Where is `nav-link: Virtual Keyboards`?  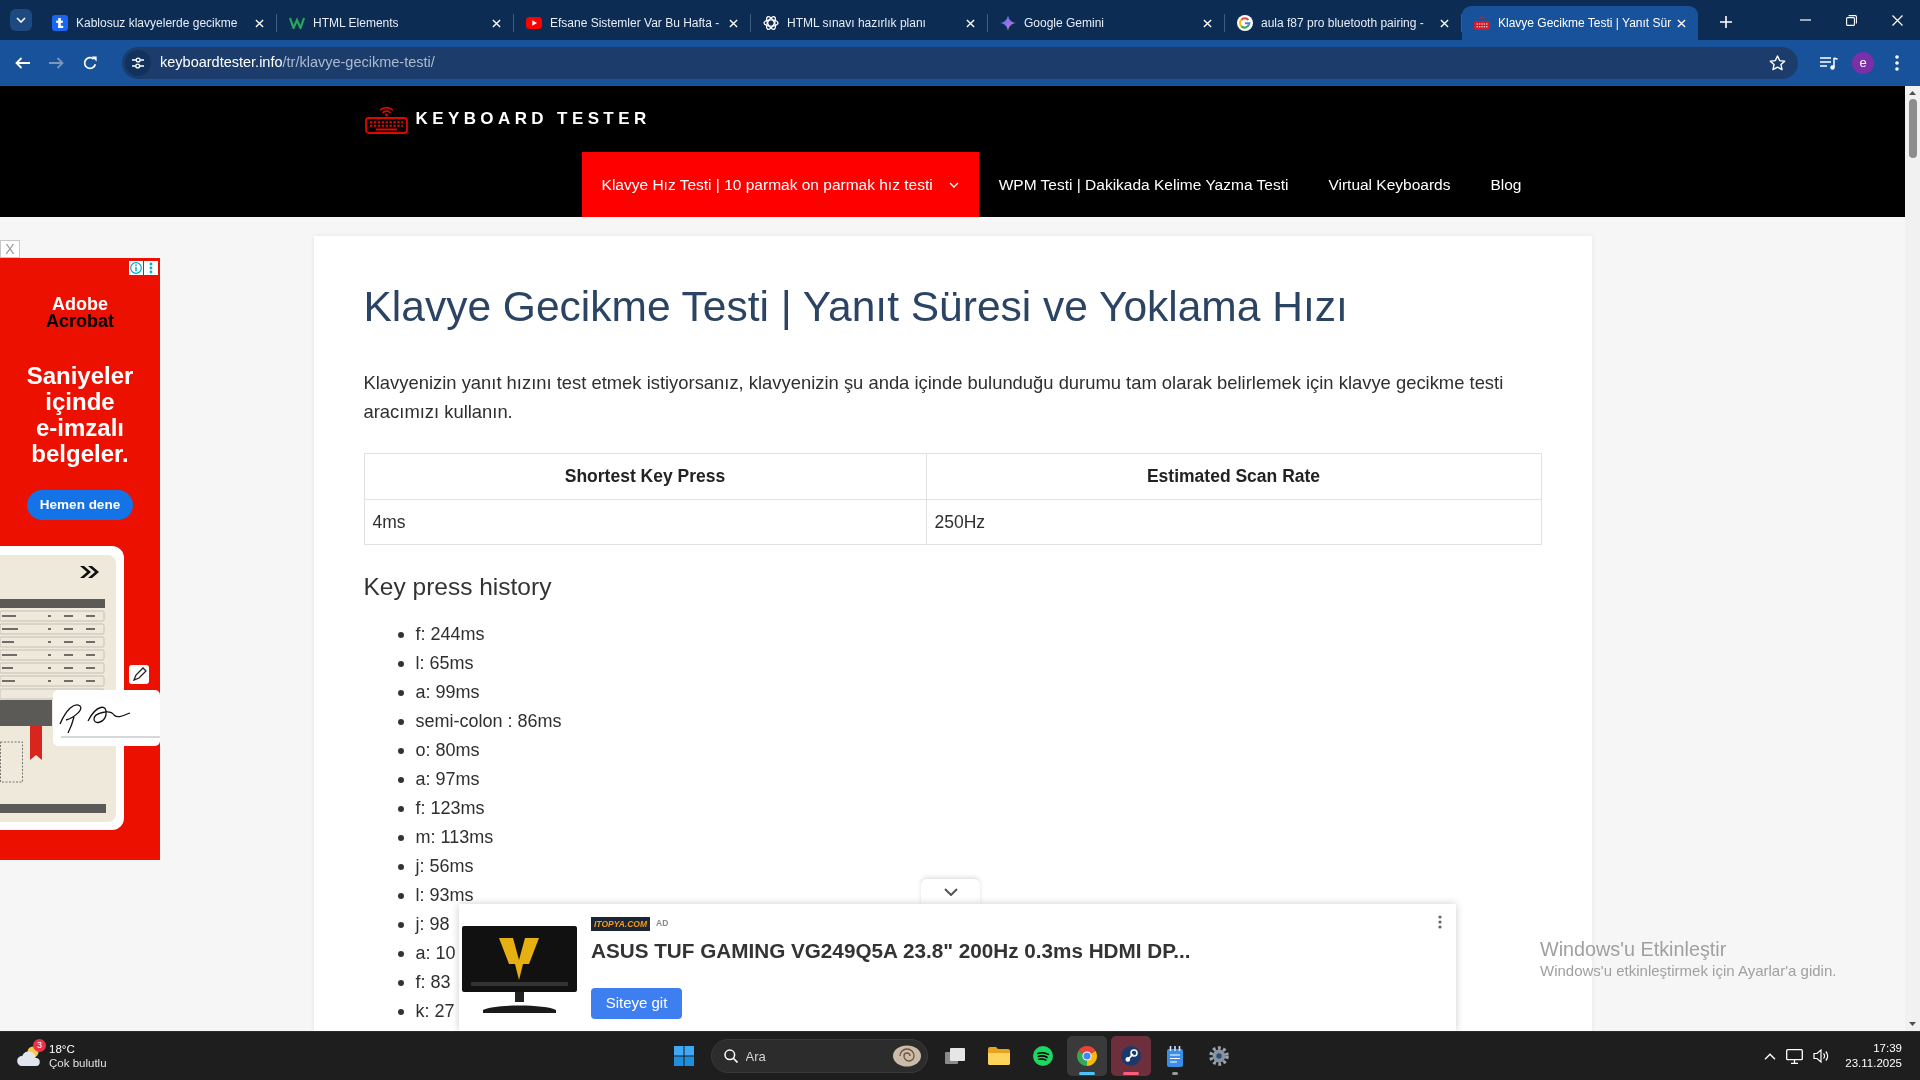
nav-link: Virtual Keyboards is located at coordinates (1389, 184).